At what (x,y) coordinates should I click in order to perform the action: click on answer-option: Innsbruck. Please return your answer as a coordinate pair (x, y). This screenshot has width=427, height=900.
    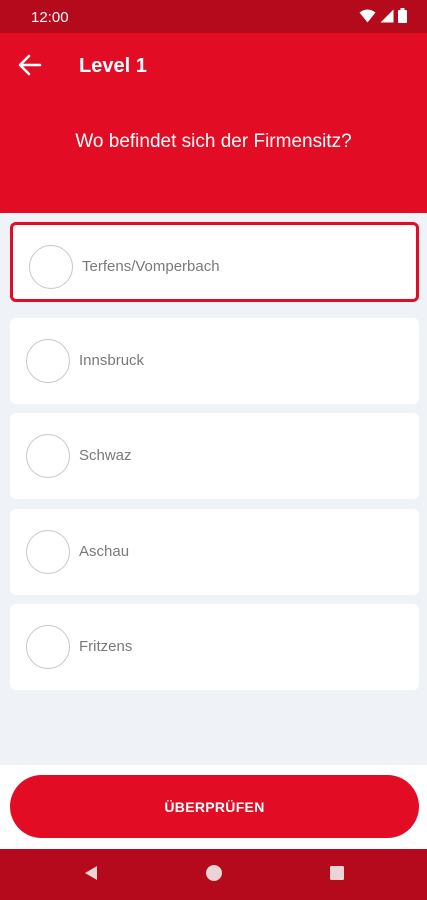
    Looking at the image, I should click on (214, 361).